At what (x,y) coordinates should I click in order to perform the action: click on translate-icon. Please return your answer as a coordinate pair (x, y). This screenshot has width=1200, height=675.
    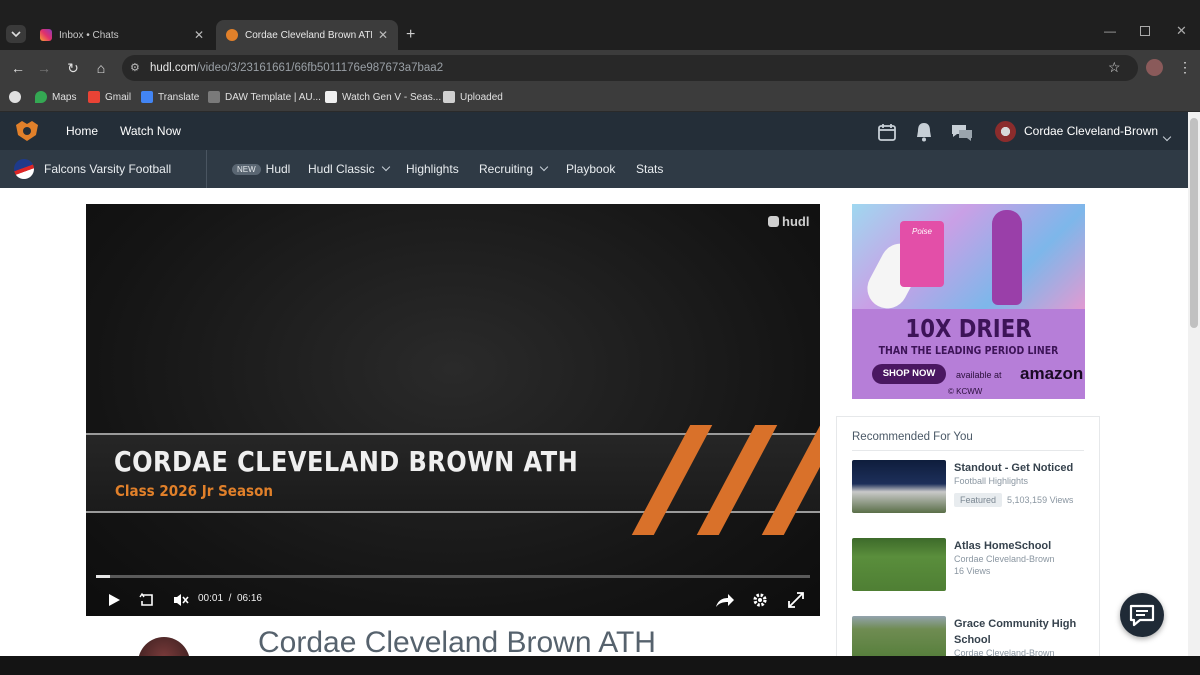
    Looking at the image, I should click on (147, 97).